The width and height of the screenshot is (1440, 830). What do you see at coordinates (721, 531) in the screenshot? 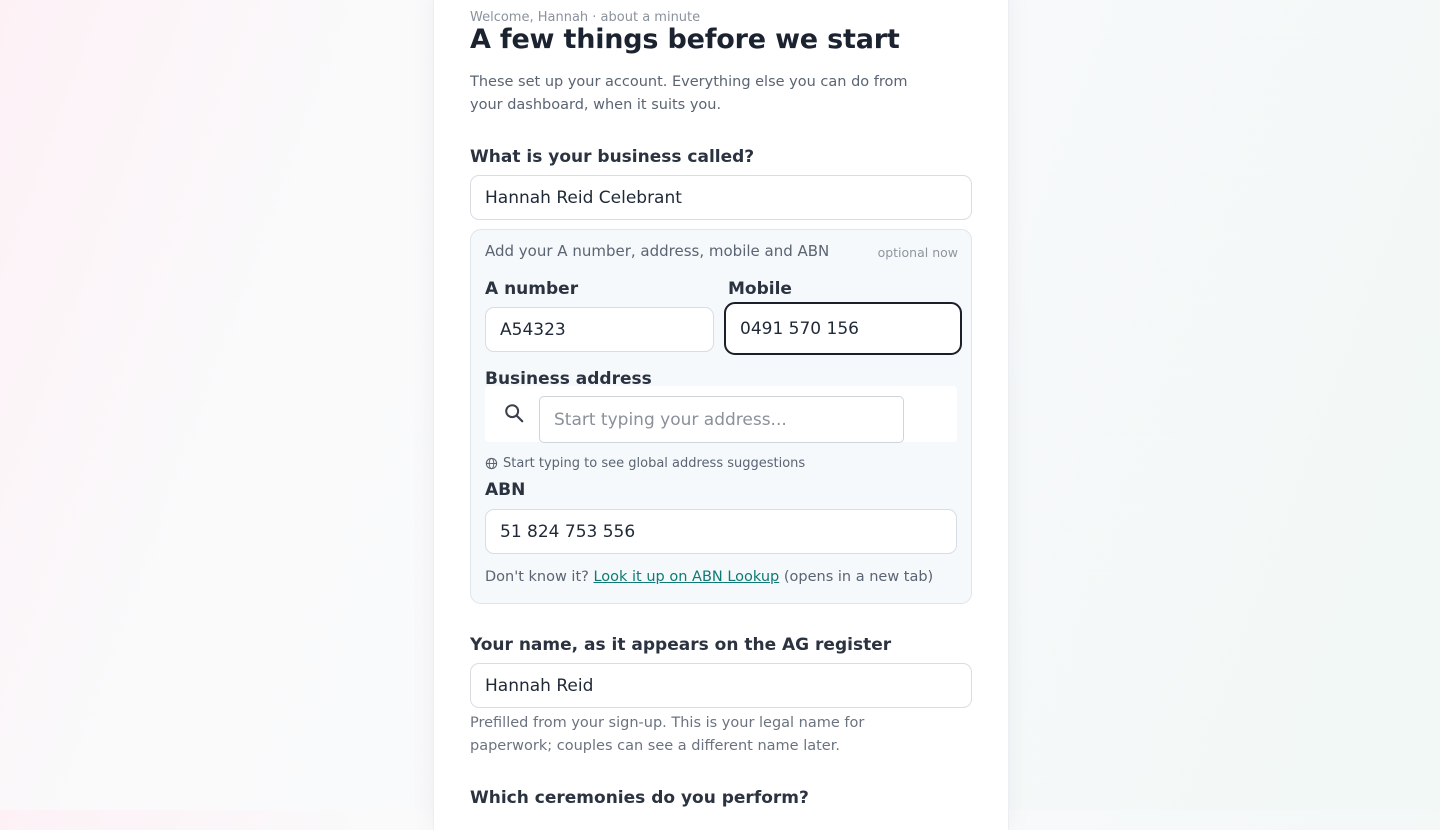
I see `abn-input` at bounding box center [721, 531].